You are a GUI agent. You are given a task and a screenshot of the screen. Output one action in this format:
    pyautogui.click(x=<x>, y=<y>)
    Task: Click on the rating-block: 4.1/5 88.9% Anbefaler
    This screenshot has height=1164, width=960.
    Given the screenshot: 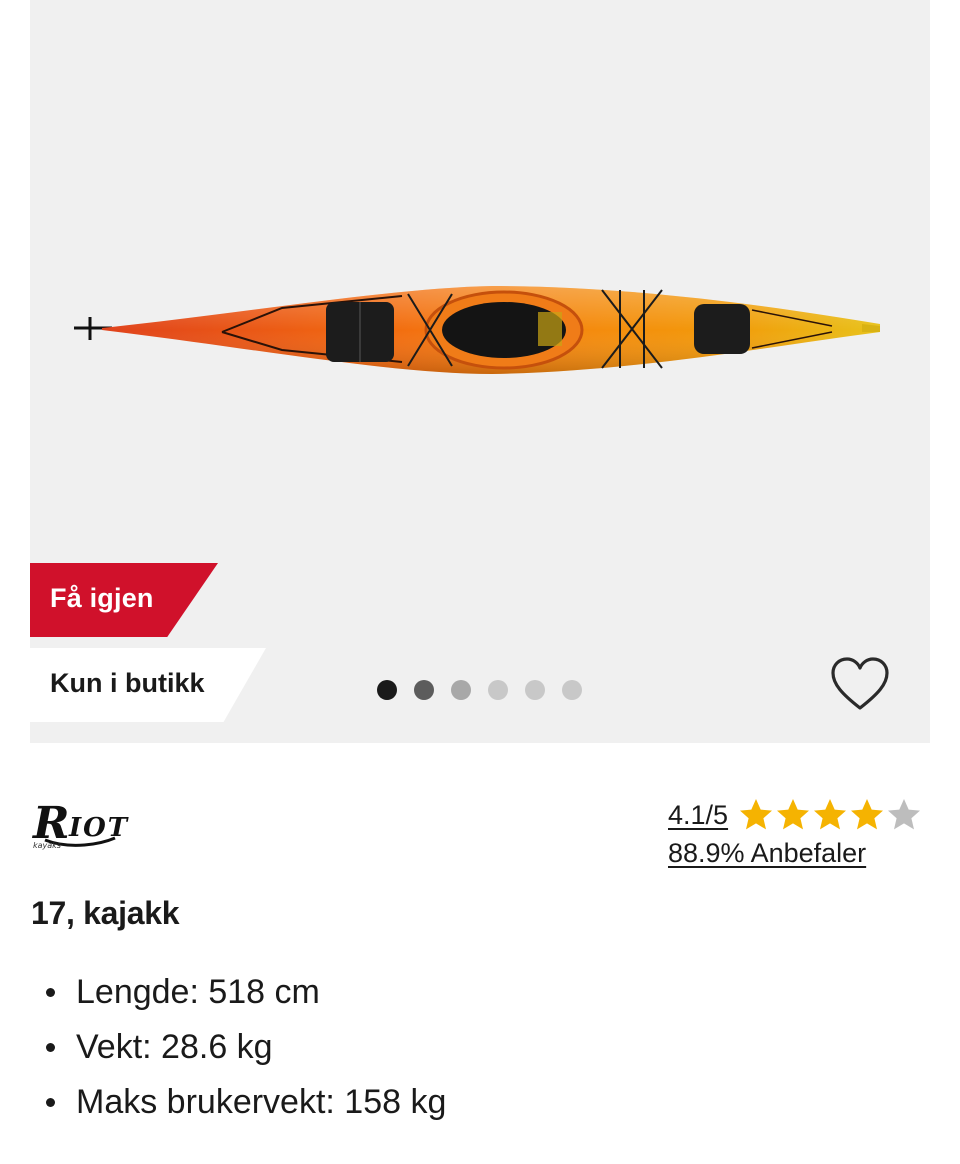 What is the action you would take?
    pyautogui.click(x=803, y=832)
    